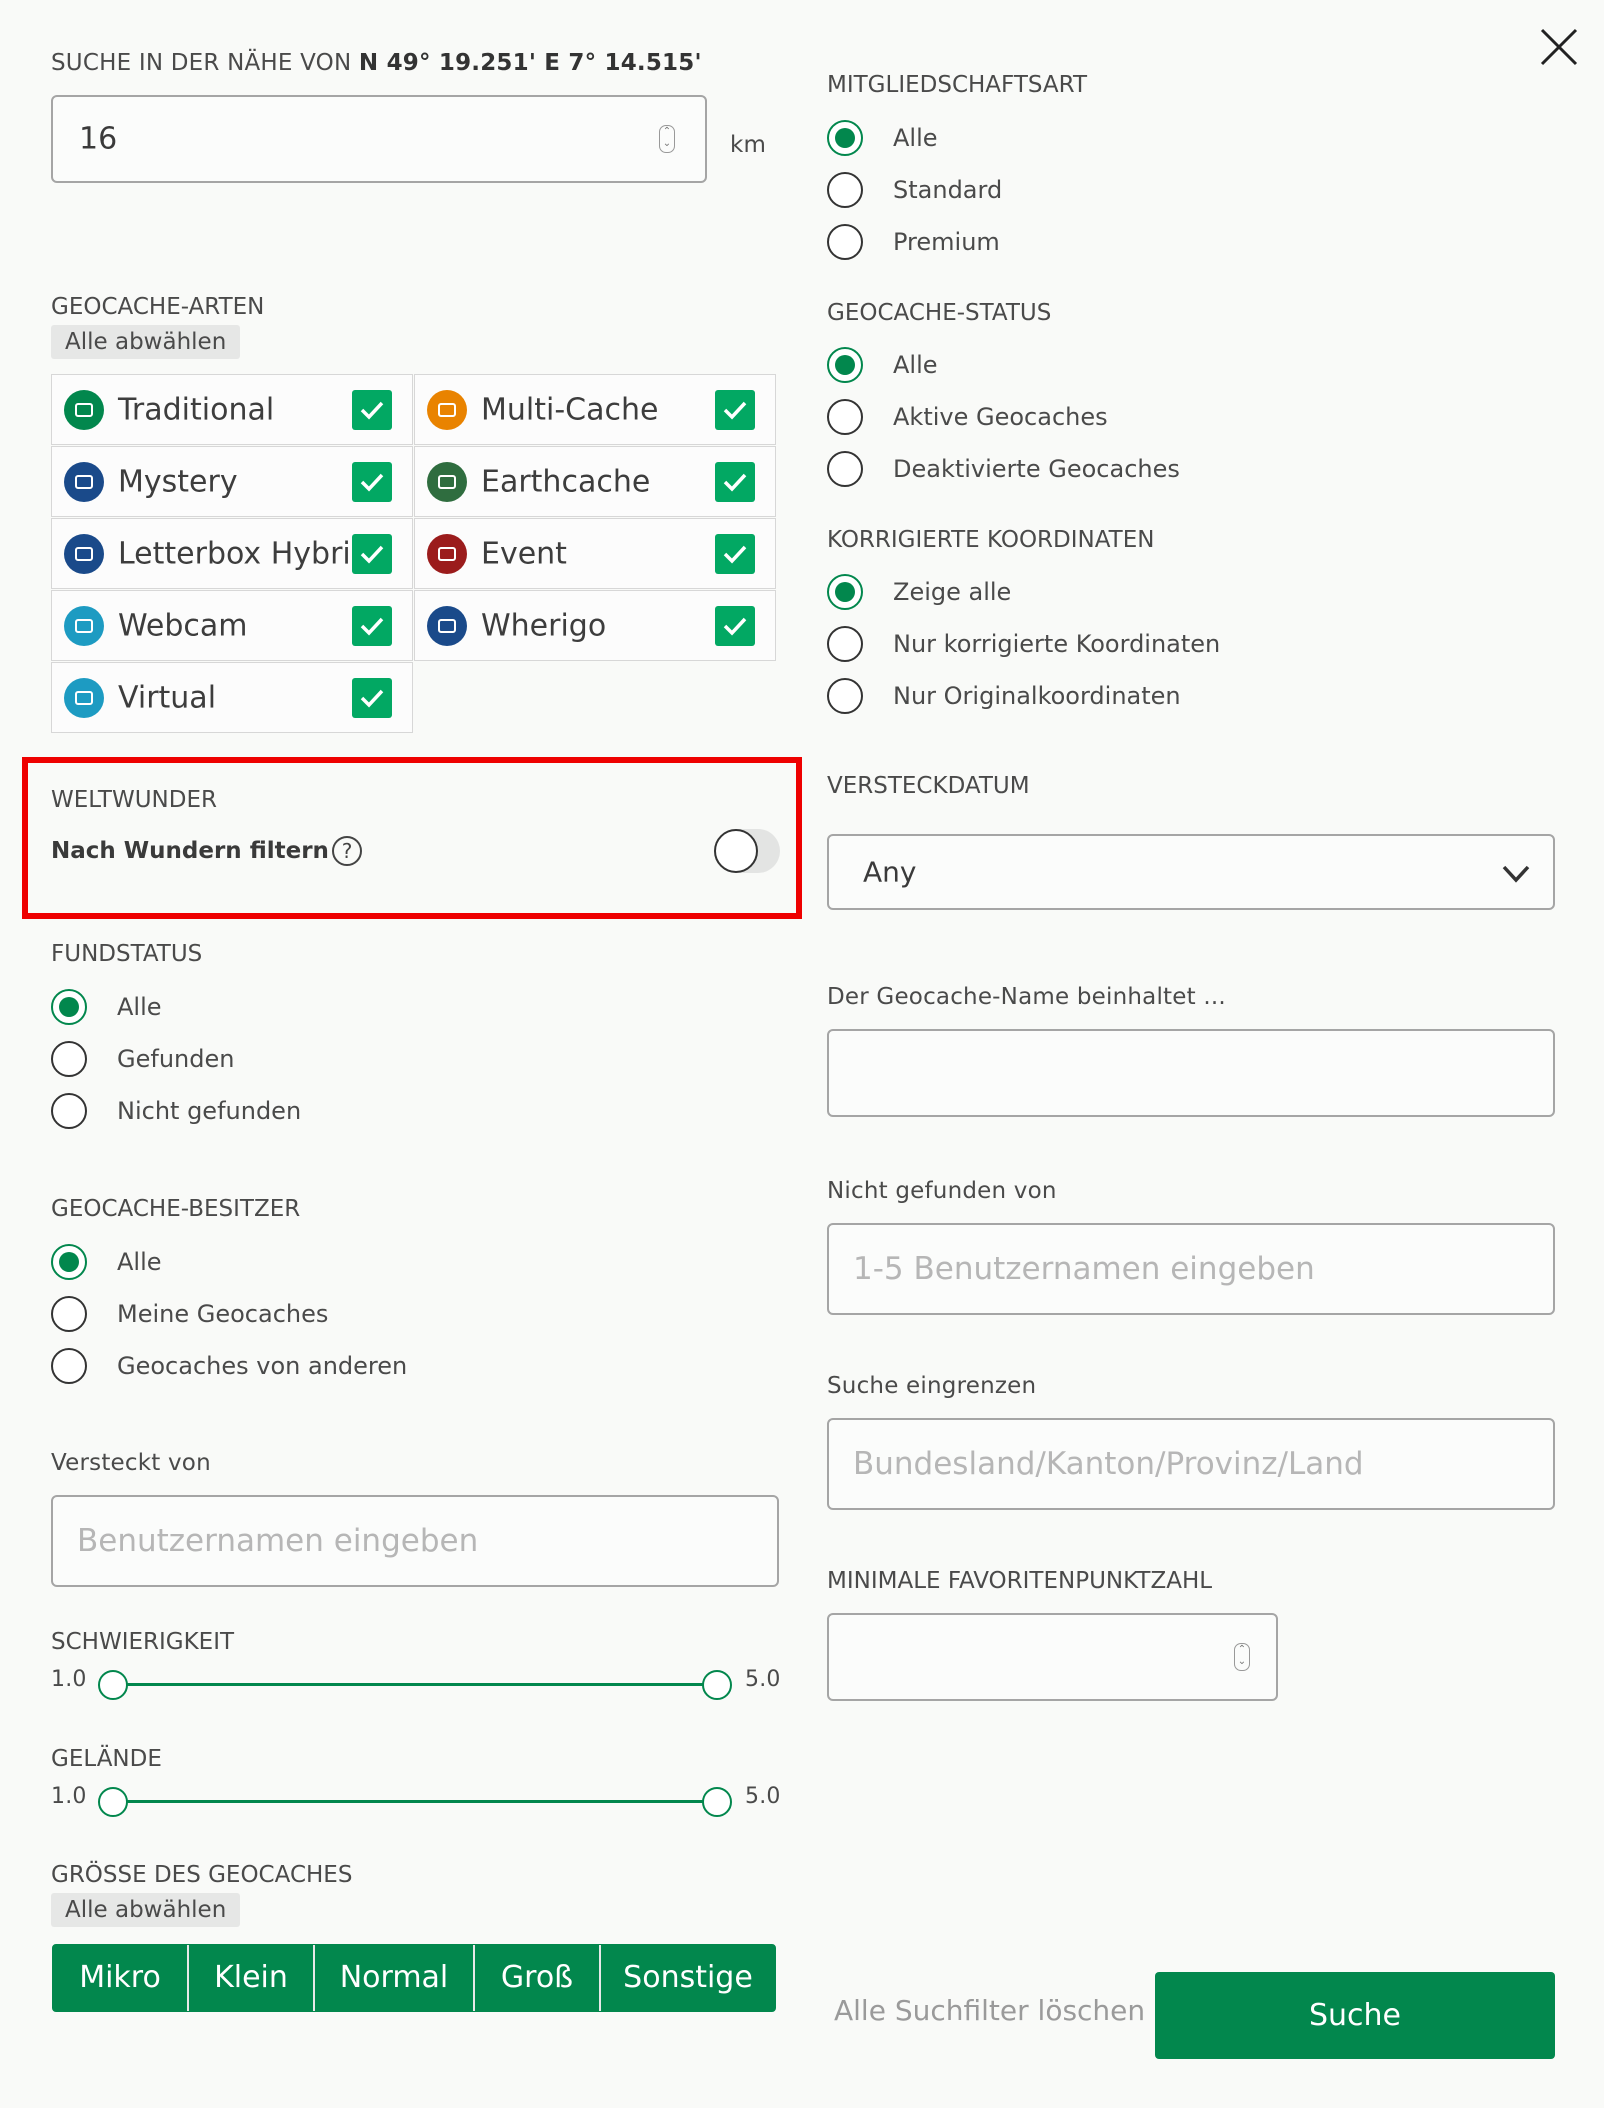 The height and width of the screenshot is (2108, 1604). I want to click on terrain-track, so click(415, 1801).